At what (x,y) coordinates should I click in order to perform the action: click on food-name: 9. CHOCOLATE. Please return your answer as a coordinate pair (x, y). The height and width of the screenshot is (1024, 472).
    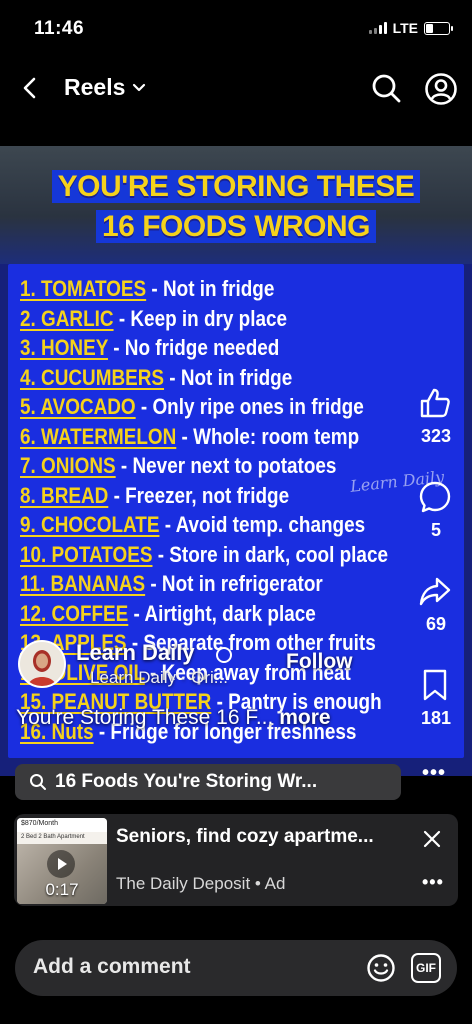
    Looking at the image, I should click on (90, 524).